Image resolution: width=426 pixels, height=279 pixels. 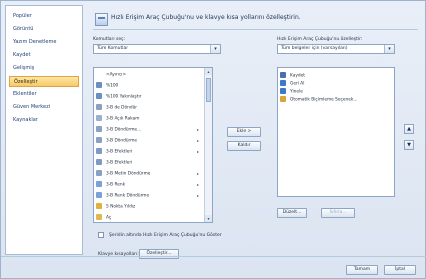 I want to click on command-list-item: 3-B Döndürme... ▸, so click(x=148, y=129).